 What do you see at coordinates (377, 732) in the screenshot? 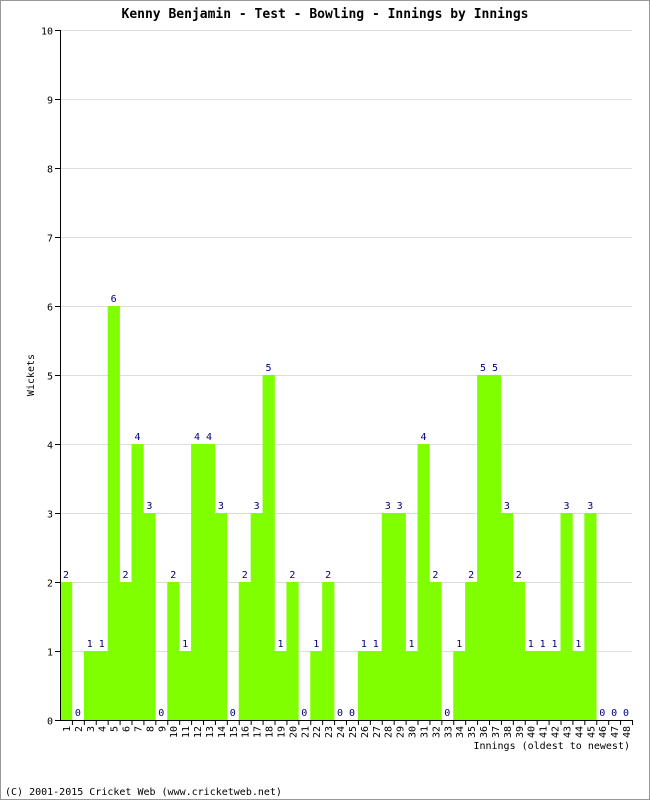
I see `x-tick-label: 27` at bounding box center [377, 732].